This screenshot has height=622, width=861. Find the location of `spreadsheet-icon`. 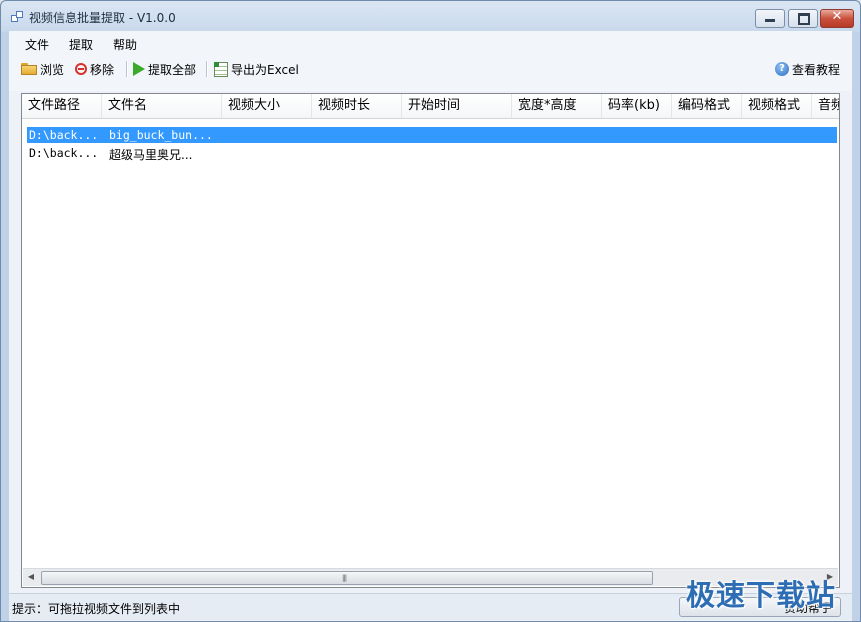

spreadsheet-icon is located at coordinates (221, 69).